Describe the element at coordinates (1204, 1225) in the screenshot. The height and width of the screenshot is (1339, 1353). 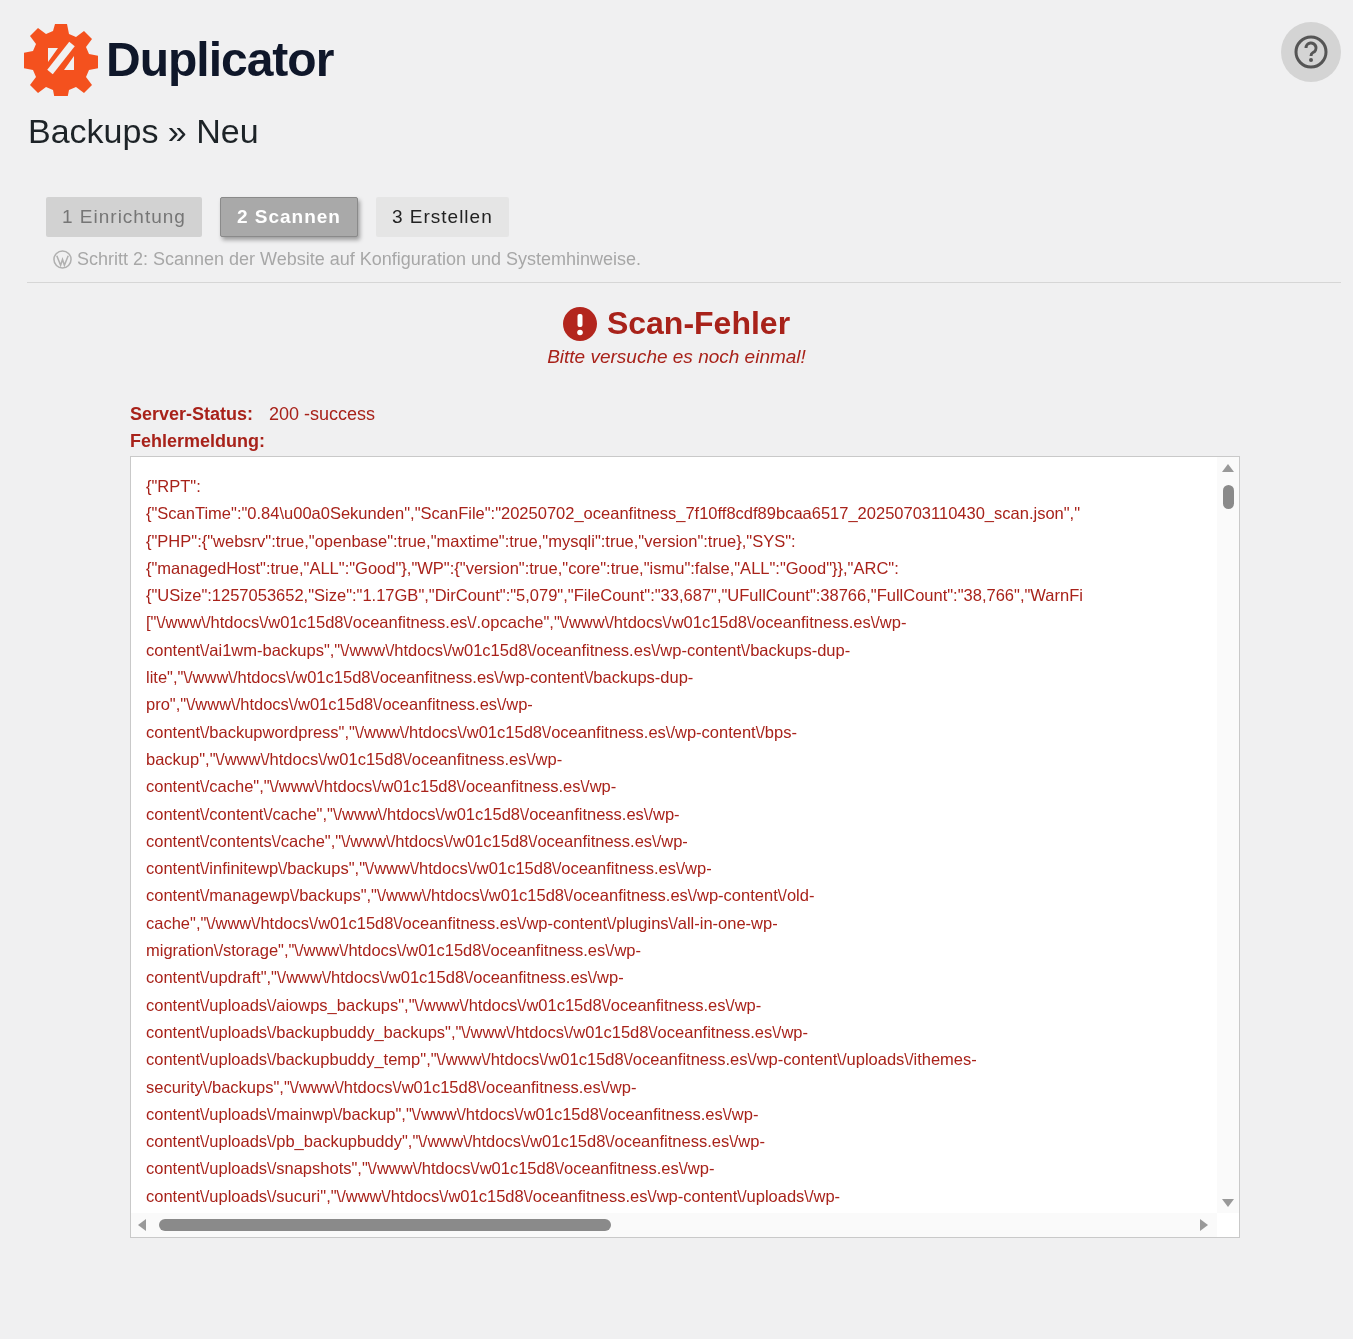
I see `right-arrow-icon` at that location.